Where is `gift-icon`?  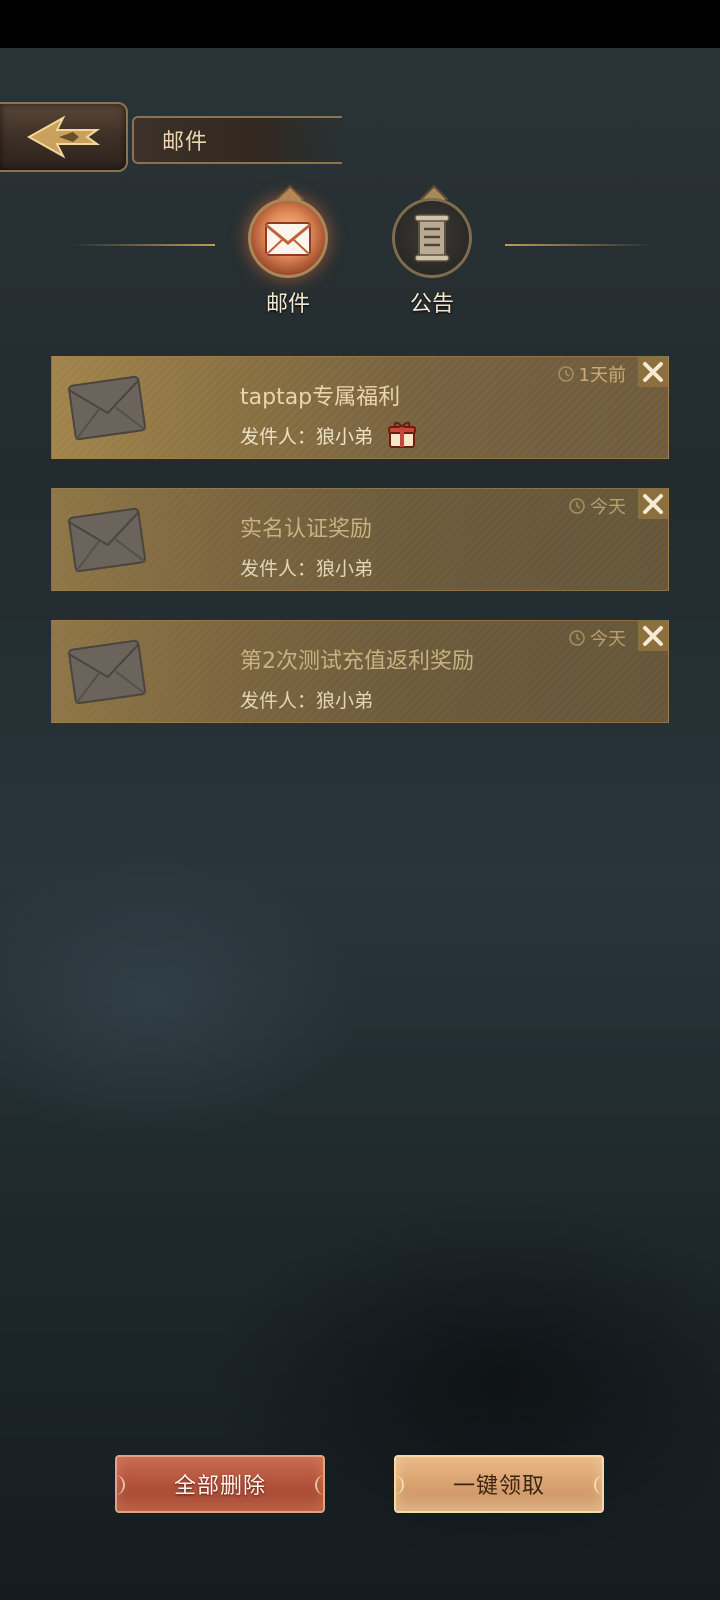
gift-icon is located at coordinates (402, 434).